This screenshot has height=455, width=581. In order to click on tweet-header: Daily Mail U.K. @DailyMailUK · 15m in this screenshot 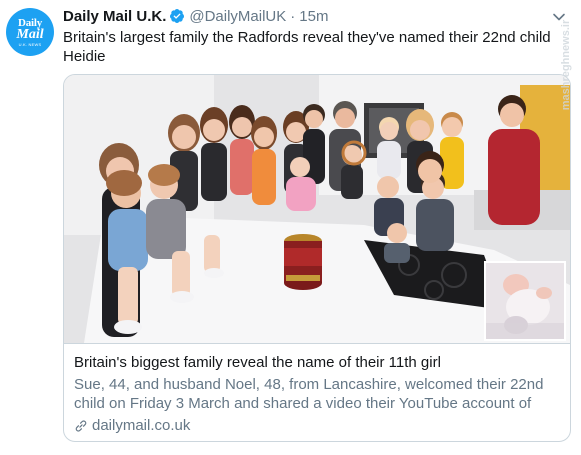, I will do `click(195, 16)`.